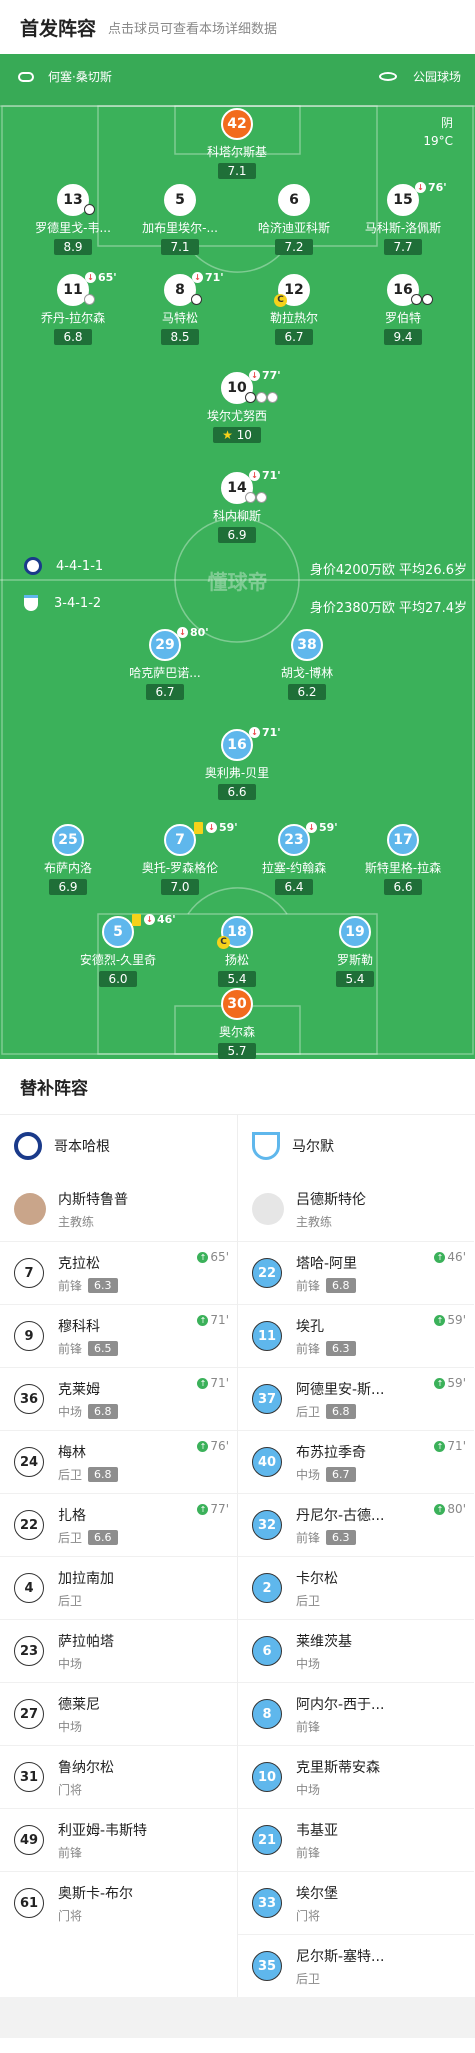 This screenshot has width=475, height=2053. What do you see at coordinates (103, 1348) in the screenshot?
I see `player-rating: 6.5` at bounding box center [103, 1348].